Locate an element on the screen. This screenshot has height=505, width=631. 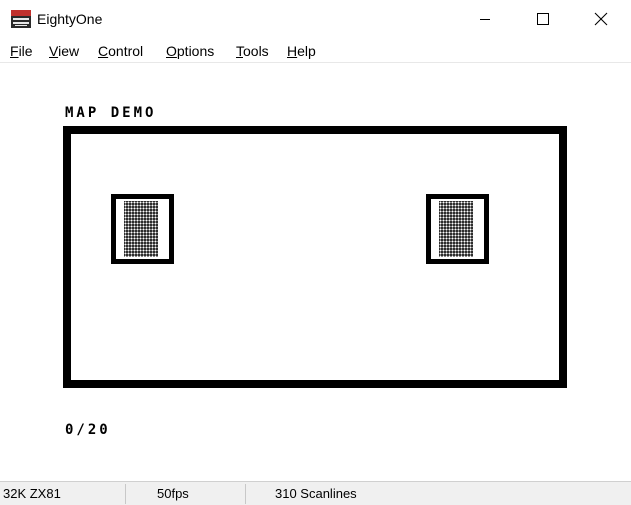
menu-bar: File View Control Options Tools Help is located at coordinates (315, 51).